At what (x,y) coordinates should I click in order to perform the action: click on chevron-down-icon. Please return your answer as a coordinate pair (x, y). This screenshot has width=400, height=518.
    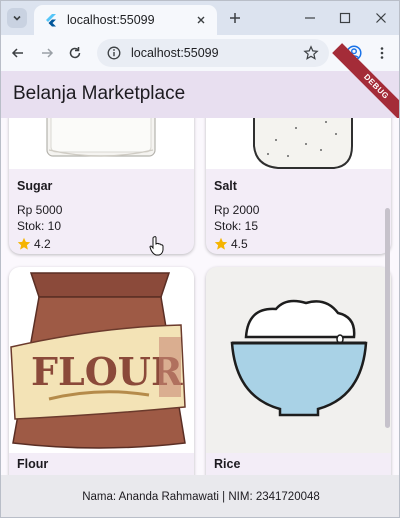
    Looking at the image, I should click on (17, 18).